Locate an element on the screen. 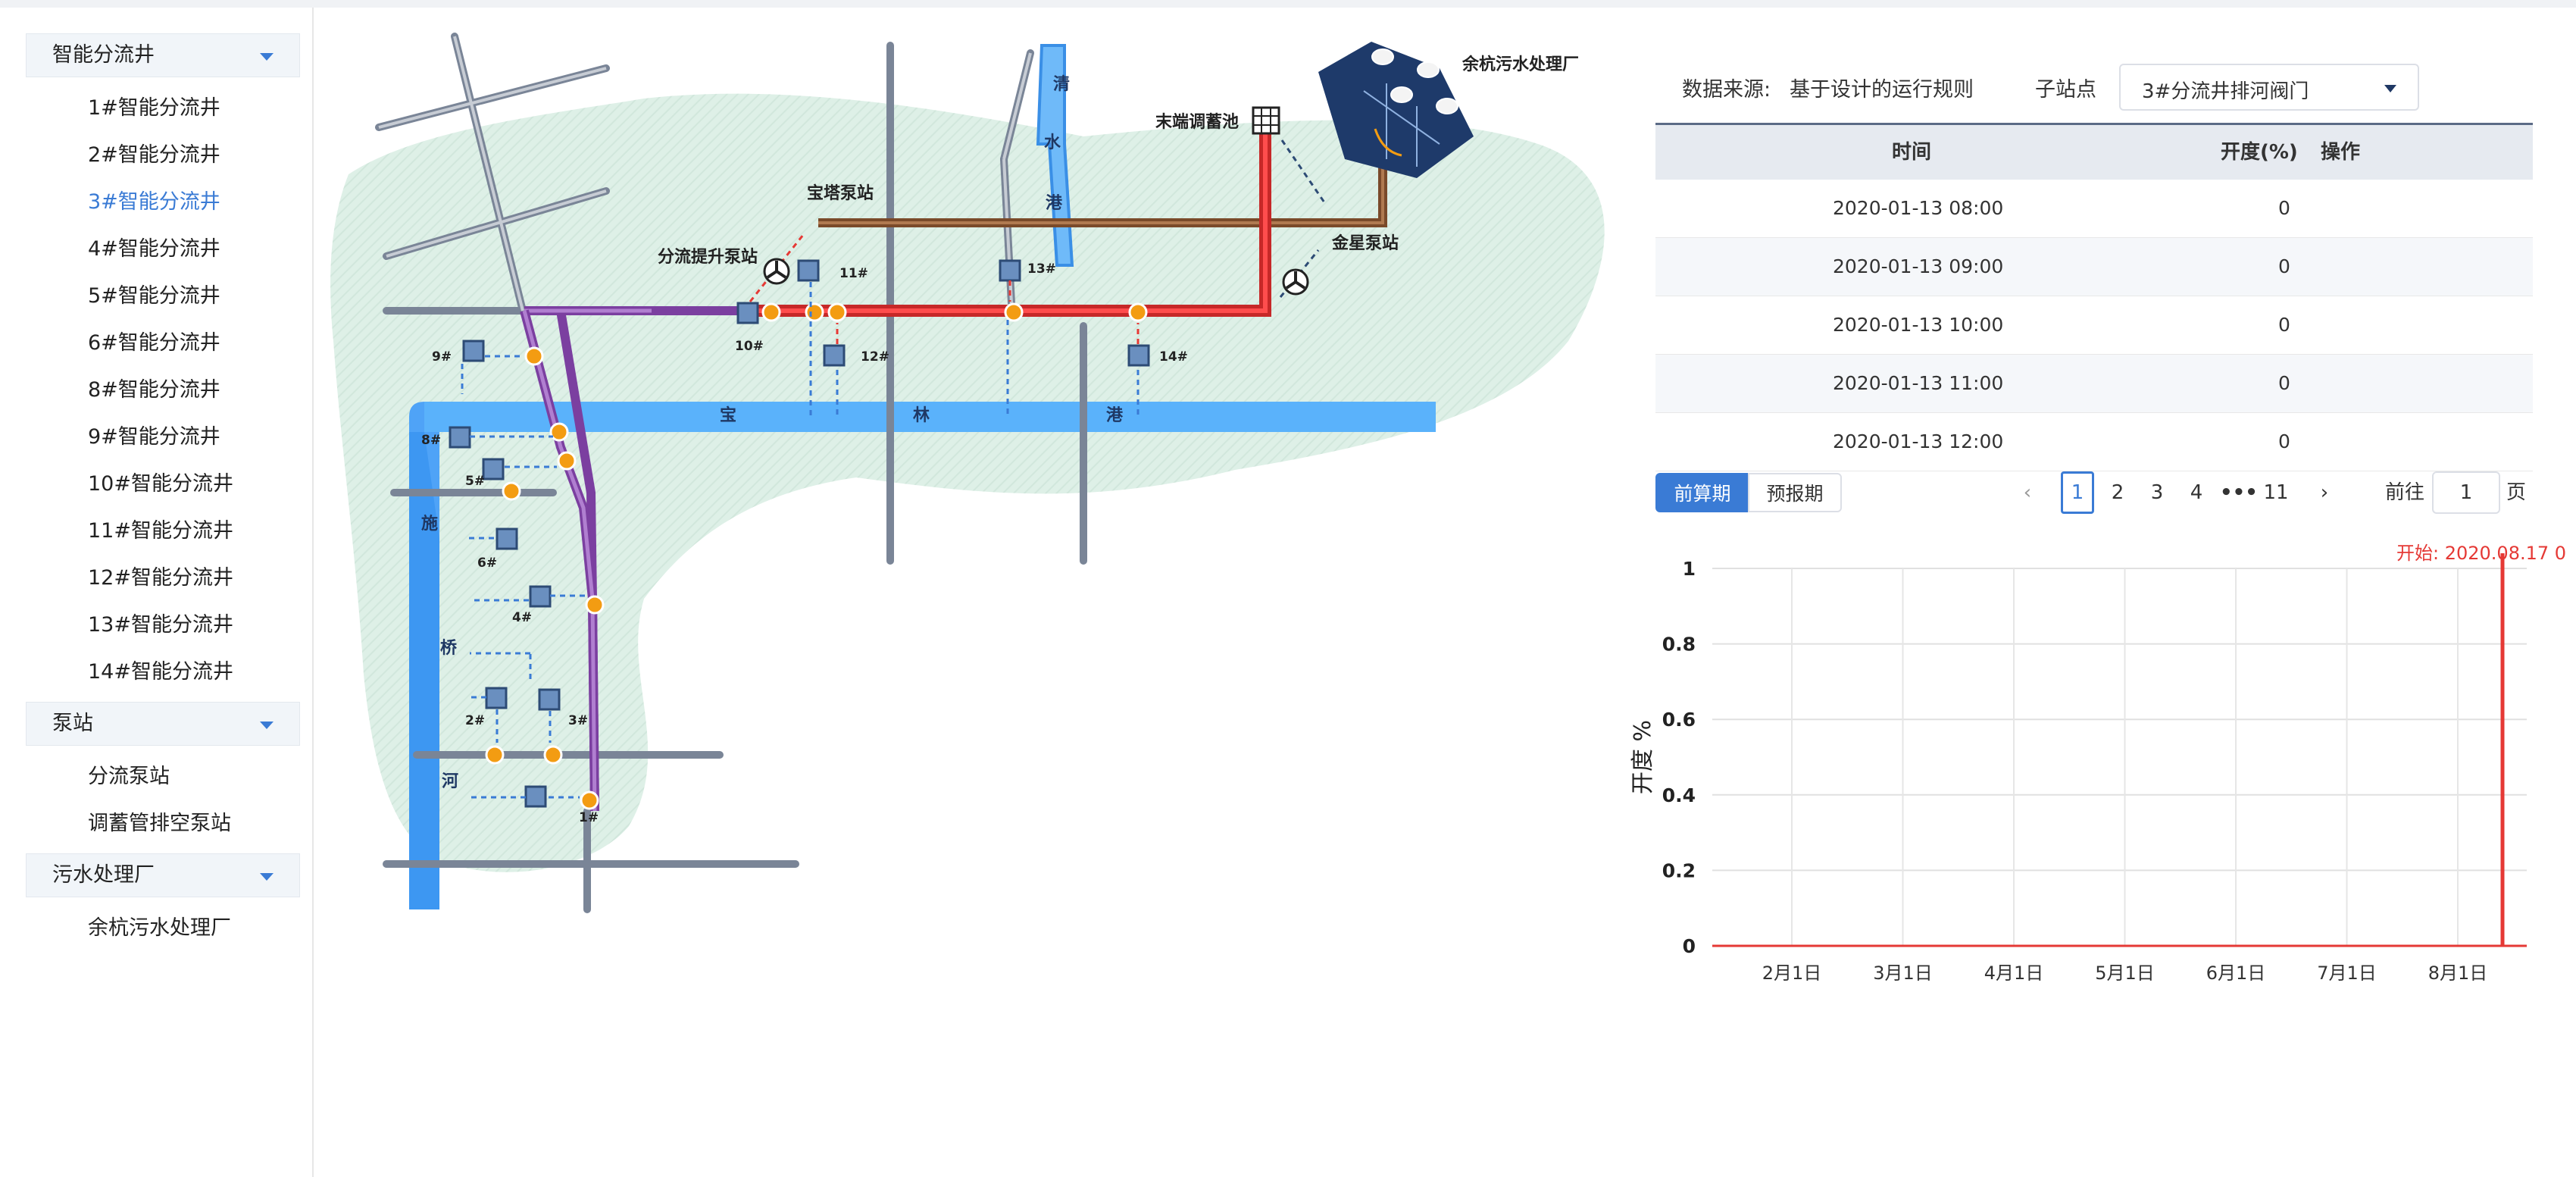  x-tick-label: 2月1日 is located at coordinates (1792, 974).